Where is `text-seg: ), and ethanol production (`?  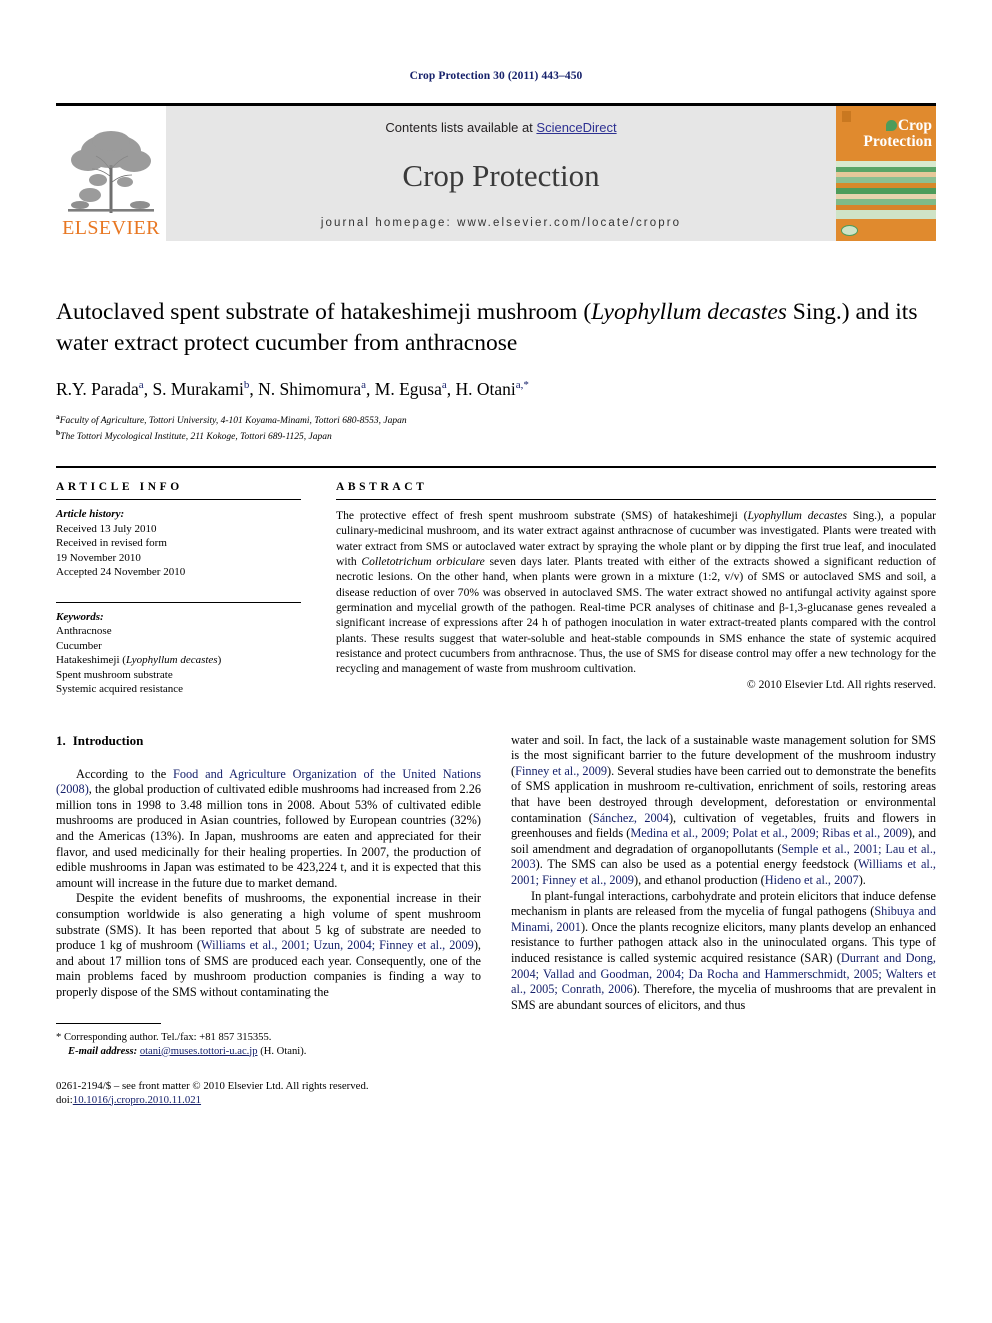
text-seg: ), and ethanol production ( is located at coordinates (699, 879).